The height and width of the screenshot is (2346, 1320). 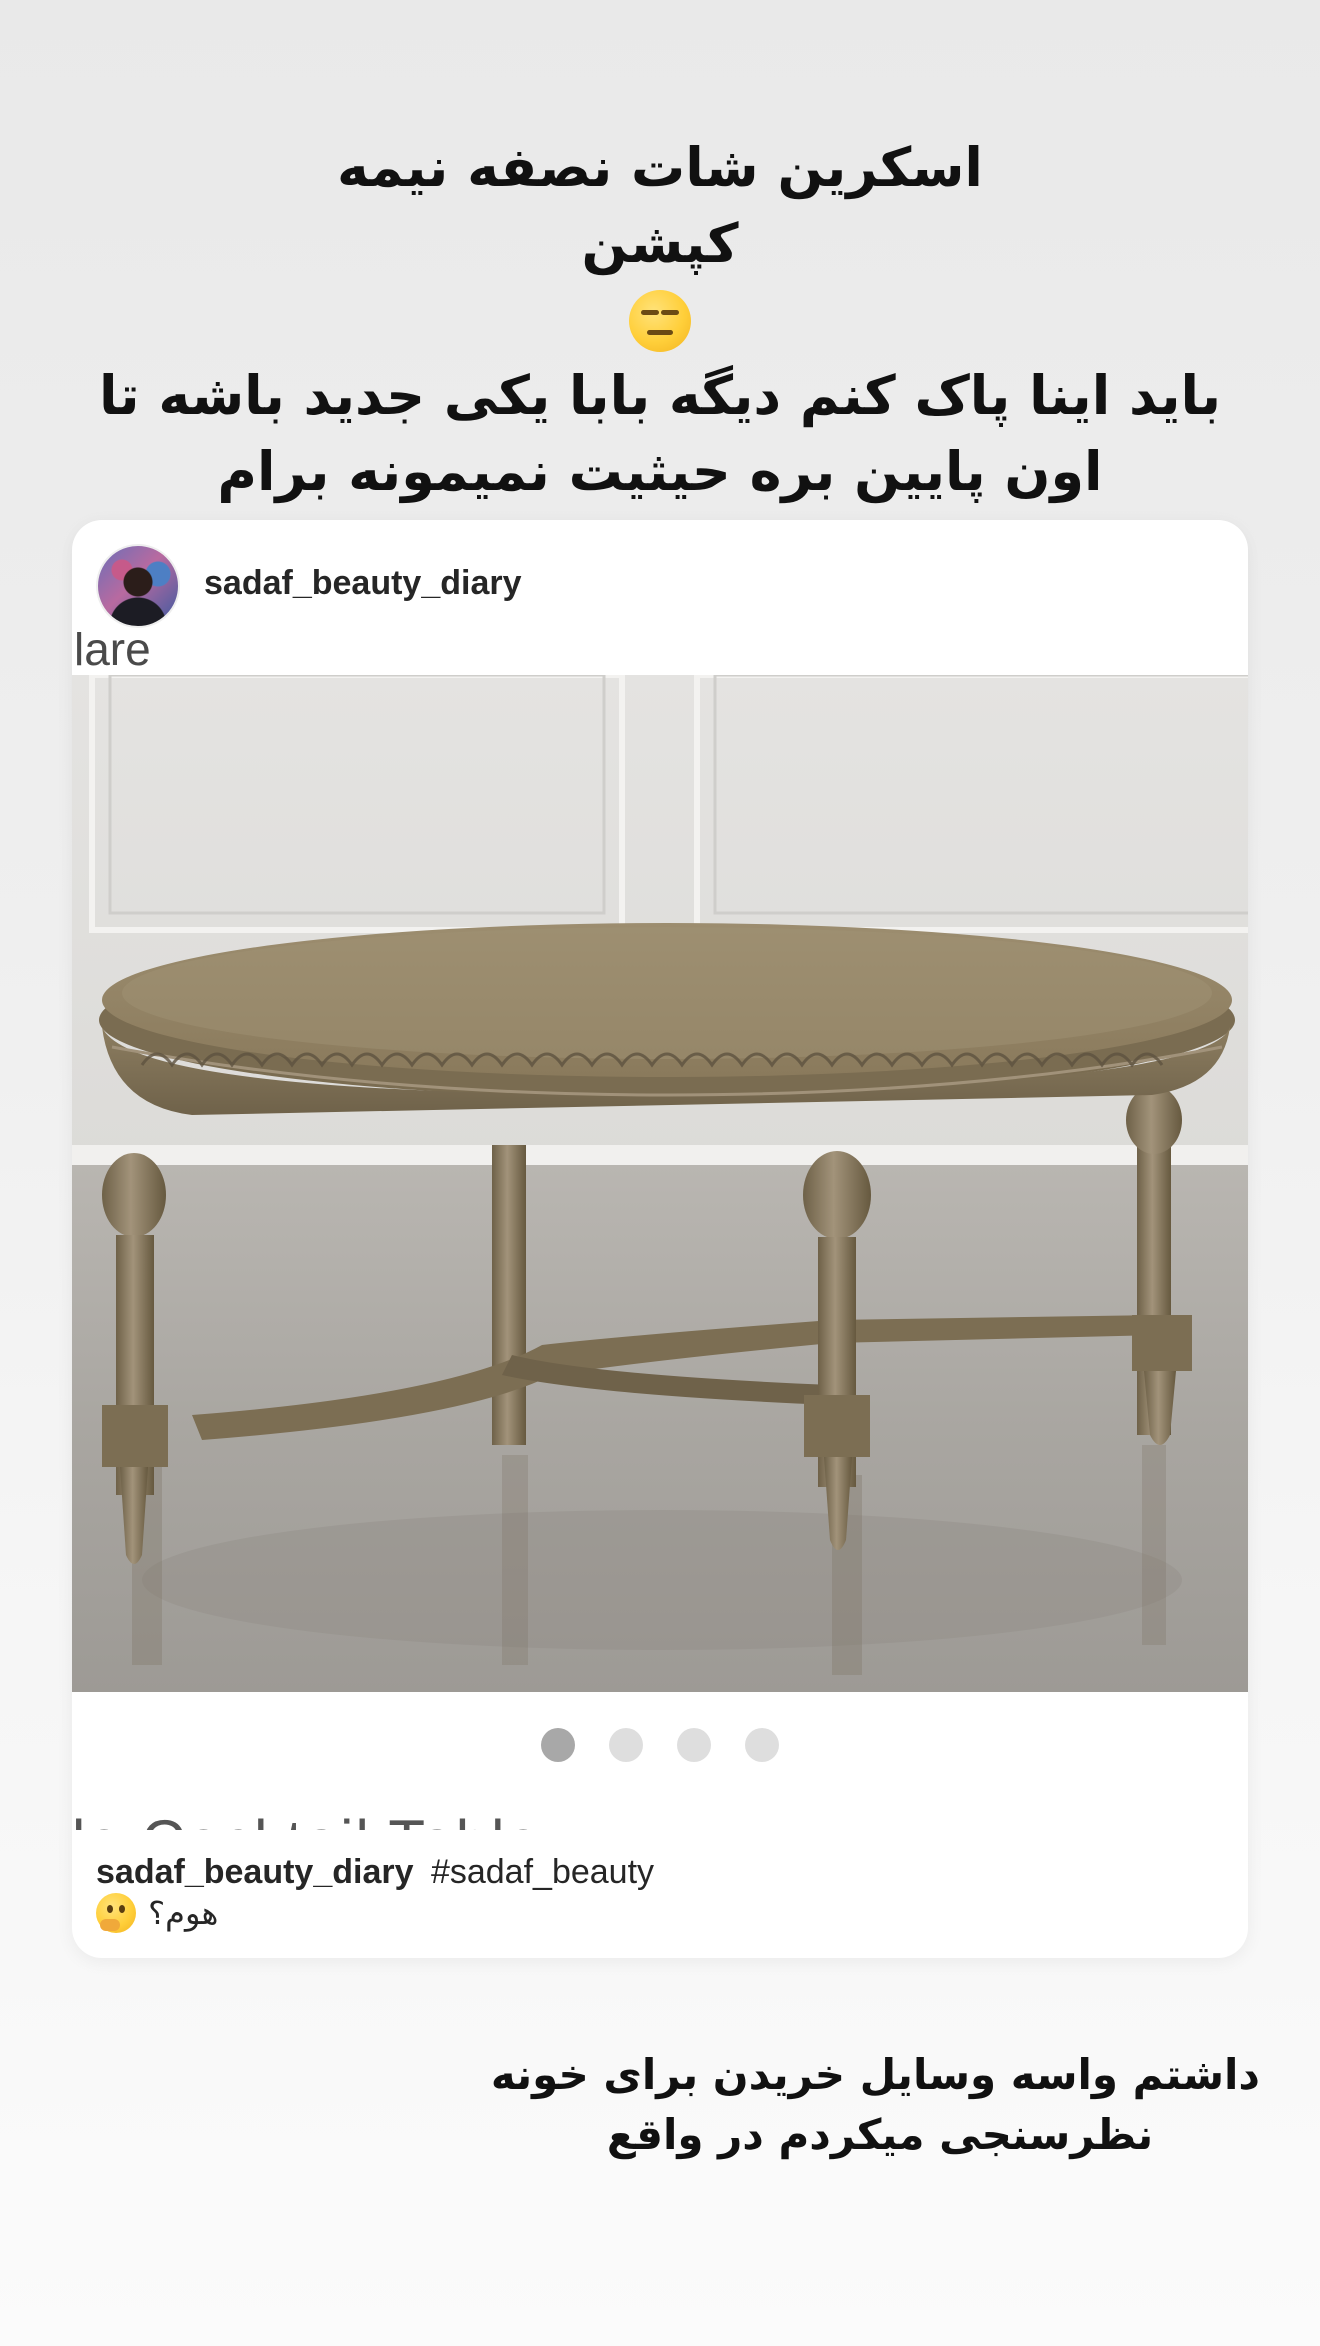 What do you see at coordinates (116, 1913) in the screenshot?
I see `thinking-face-icon` at bounding box center [116, 1913].